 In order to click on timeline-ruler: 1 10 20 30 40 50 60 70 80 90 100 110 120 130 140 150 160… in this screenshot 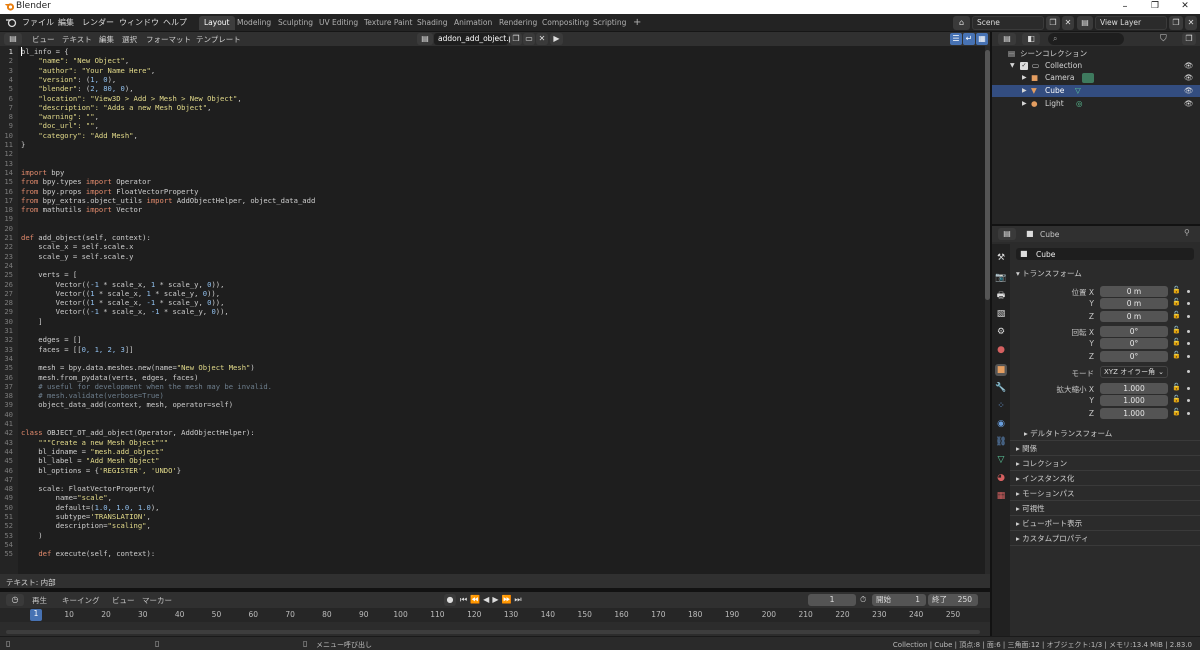, I will do `click(495, 615)`.